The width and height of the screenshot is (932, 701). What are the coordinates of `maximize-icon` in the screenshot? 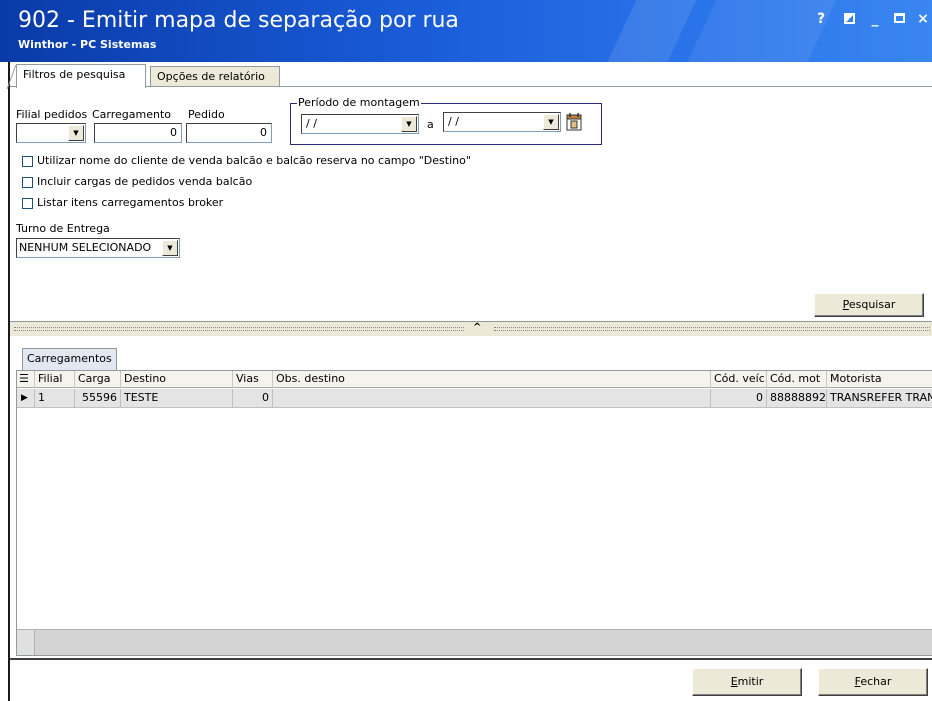 It's located at (899, 18).